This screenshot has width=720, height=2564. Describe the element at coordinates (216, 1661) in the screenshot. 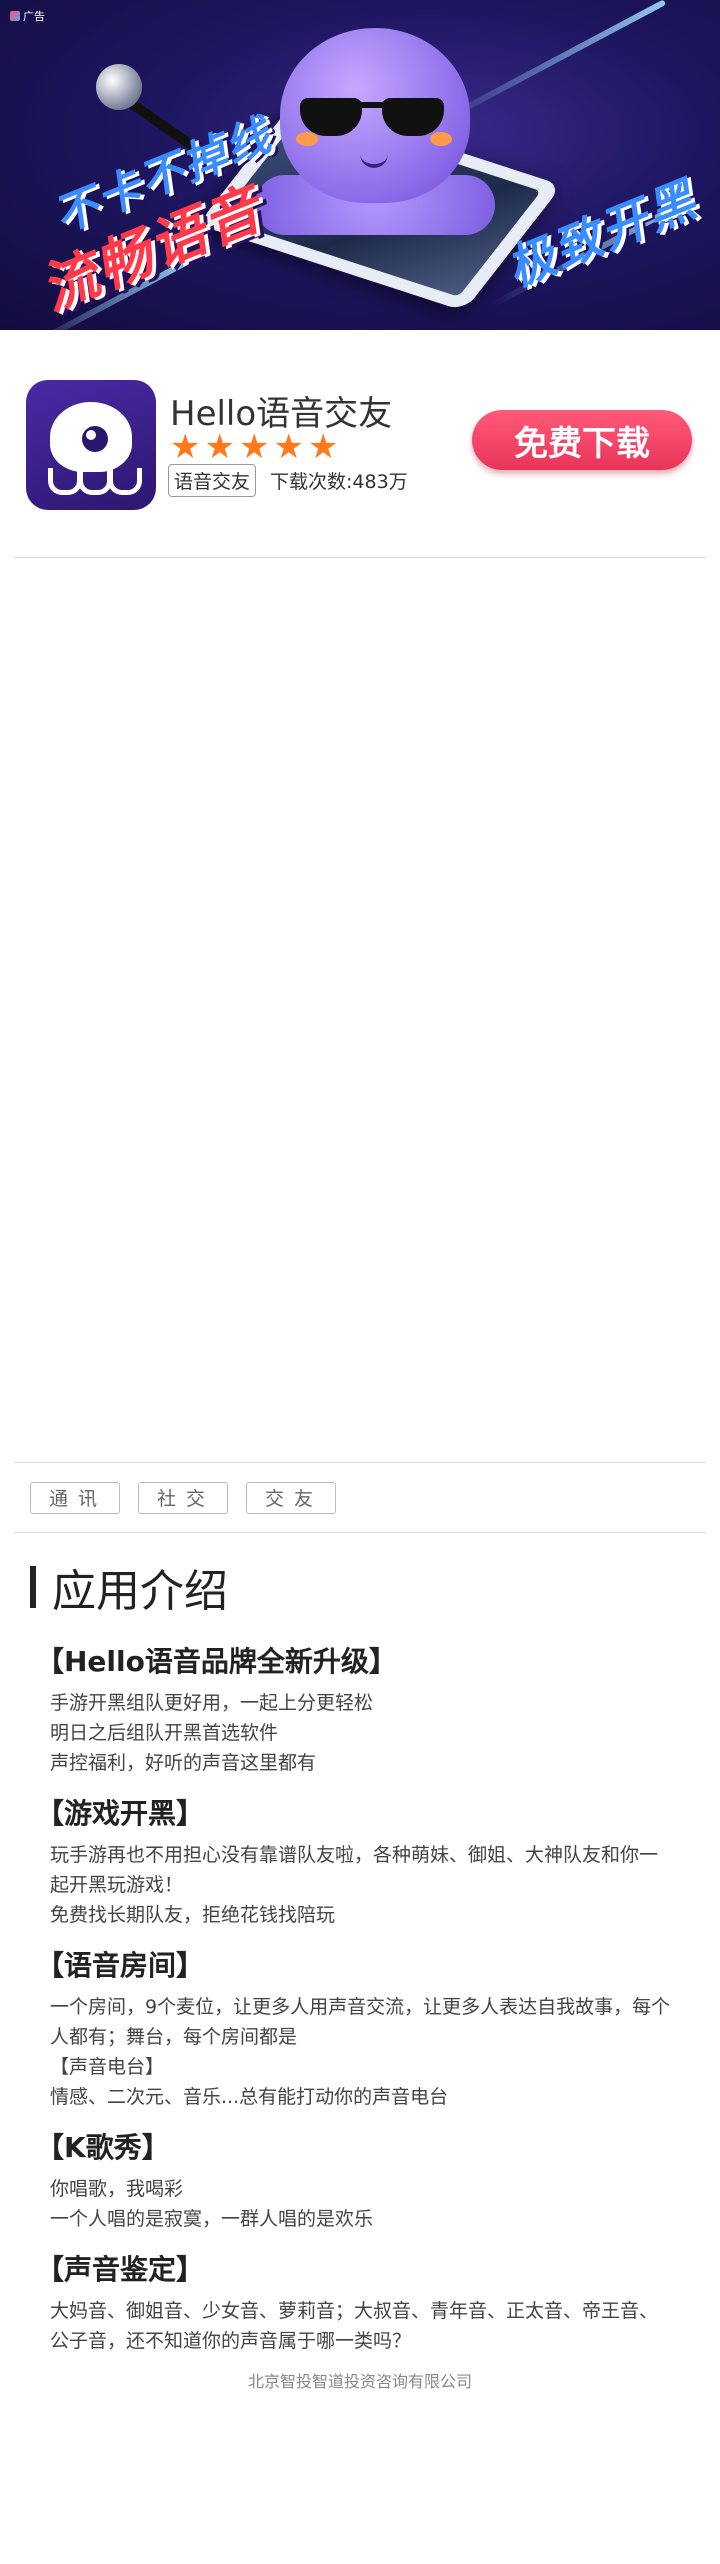

I see `section-heading: 【Hello语音品牌全新升级】` at that location.